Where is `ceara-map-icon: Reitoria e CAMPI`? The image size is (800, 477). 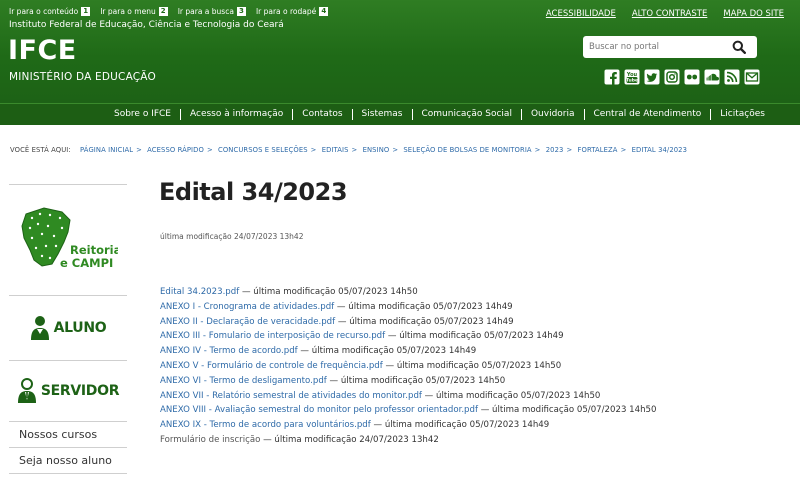 ceara-map-icon: Reitoria e CAMPI is located at coordinates (69, 238).